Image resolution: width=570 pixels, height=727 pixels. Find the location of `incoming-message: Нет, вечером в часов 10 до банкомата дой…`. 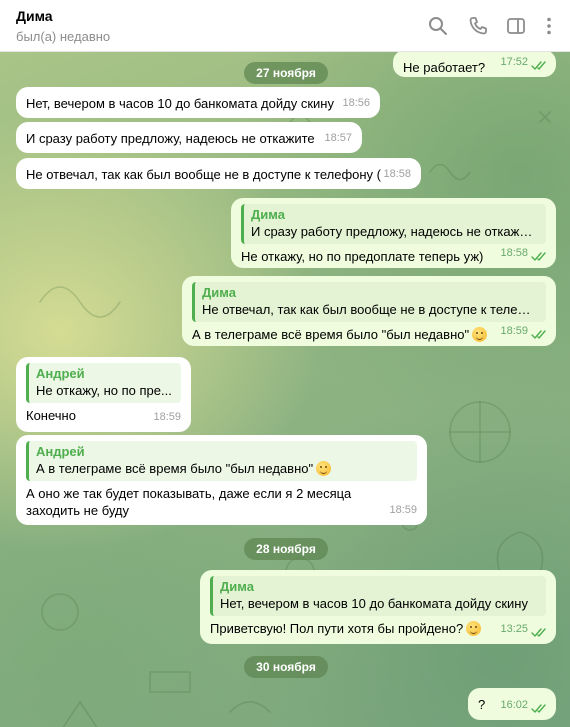

incoming-message: Нет, вечером в часов 10 до банкомата дой… is located at coordinates (198, 102).